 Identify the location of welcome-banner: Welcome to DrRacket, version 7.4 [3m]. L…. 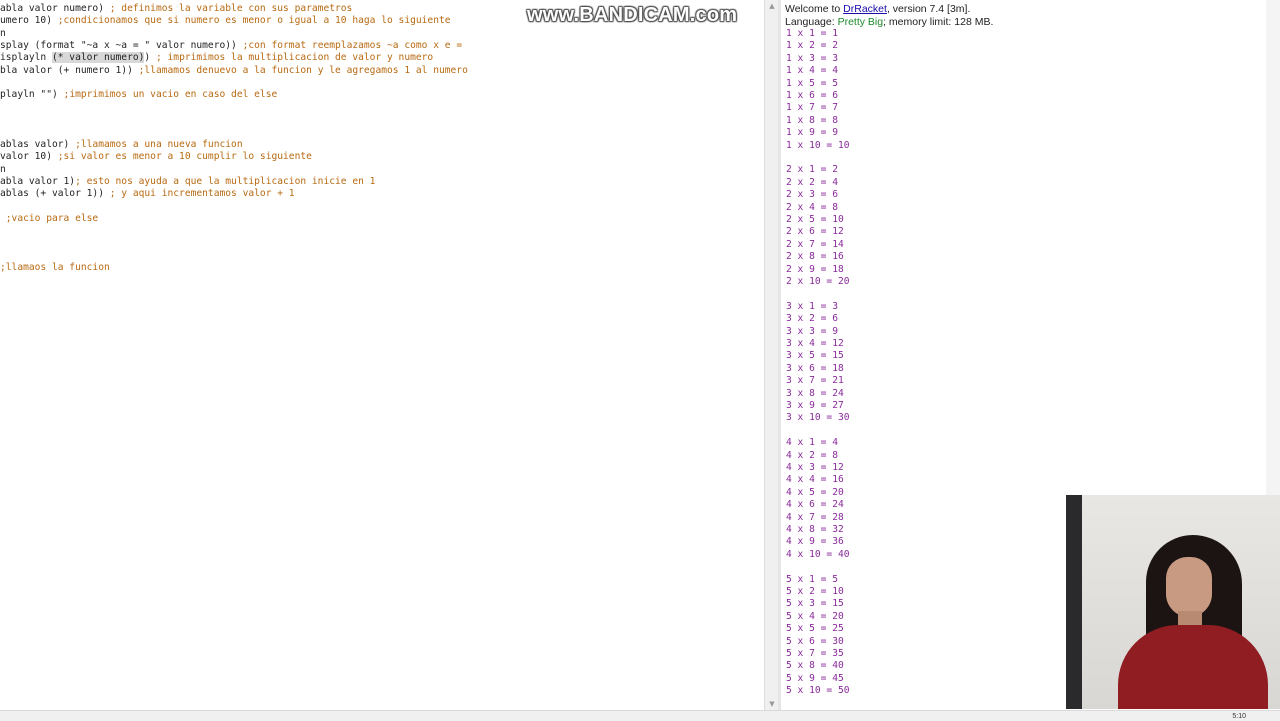
(889, 15).